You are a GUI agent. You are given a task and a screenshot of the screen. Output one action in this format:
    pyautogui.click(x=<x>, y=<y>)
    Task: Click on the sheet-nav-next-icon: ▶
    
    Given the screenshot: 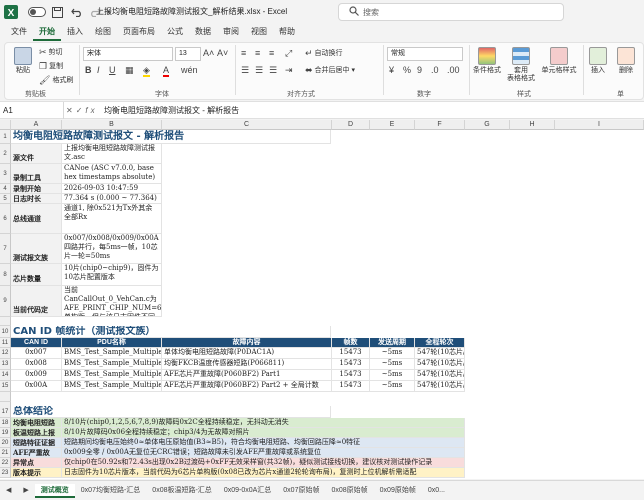 What is the action you would take?
    pyautogui.click(x=25, y=491)
    